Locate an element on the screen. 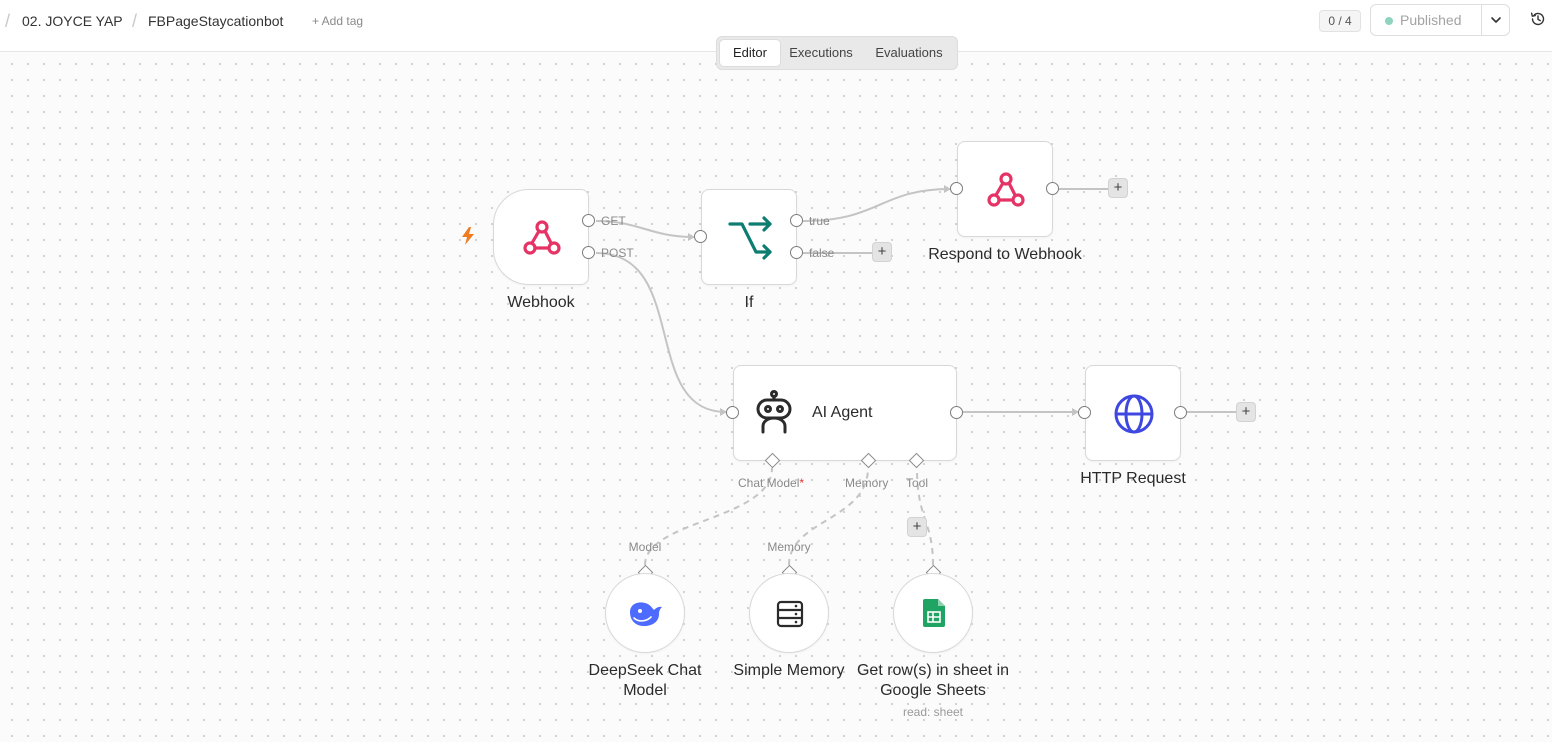  google-sheets-node is located at coordinates (933, 613).